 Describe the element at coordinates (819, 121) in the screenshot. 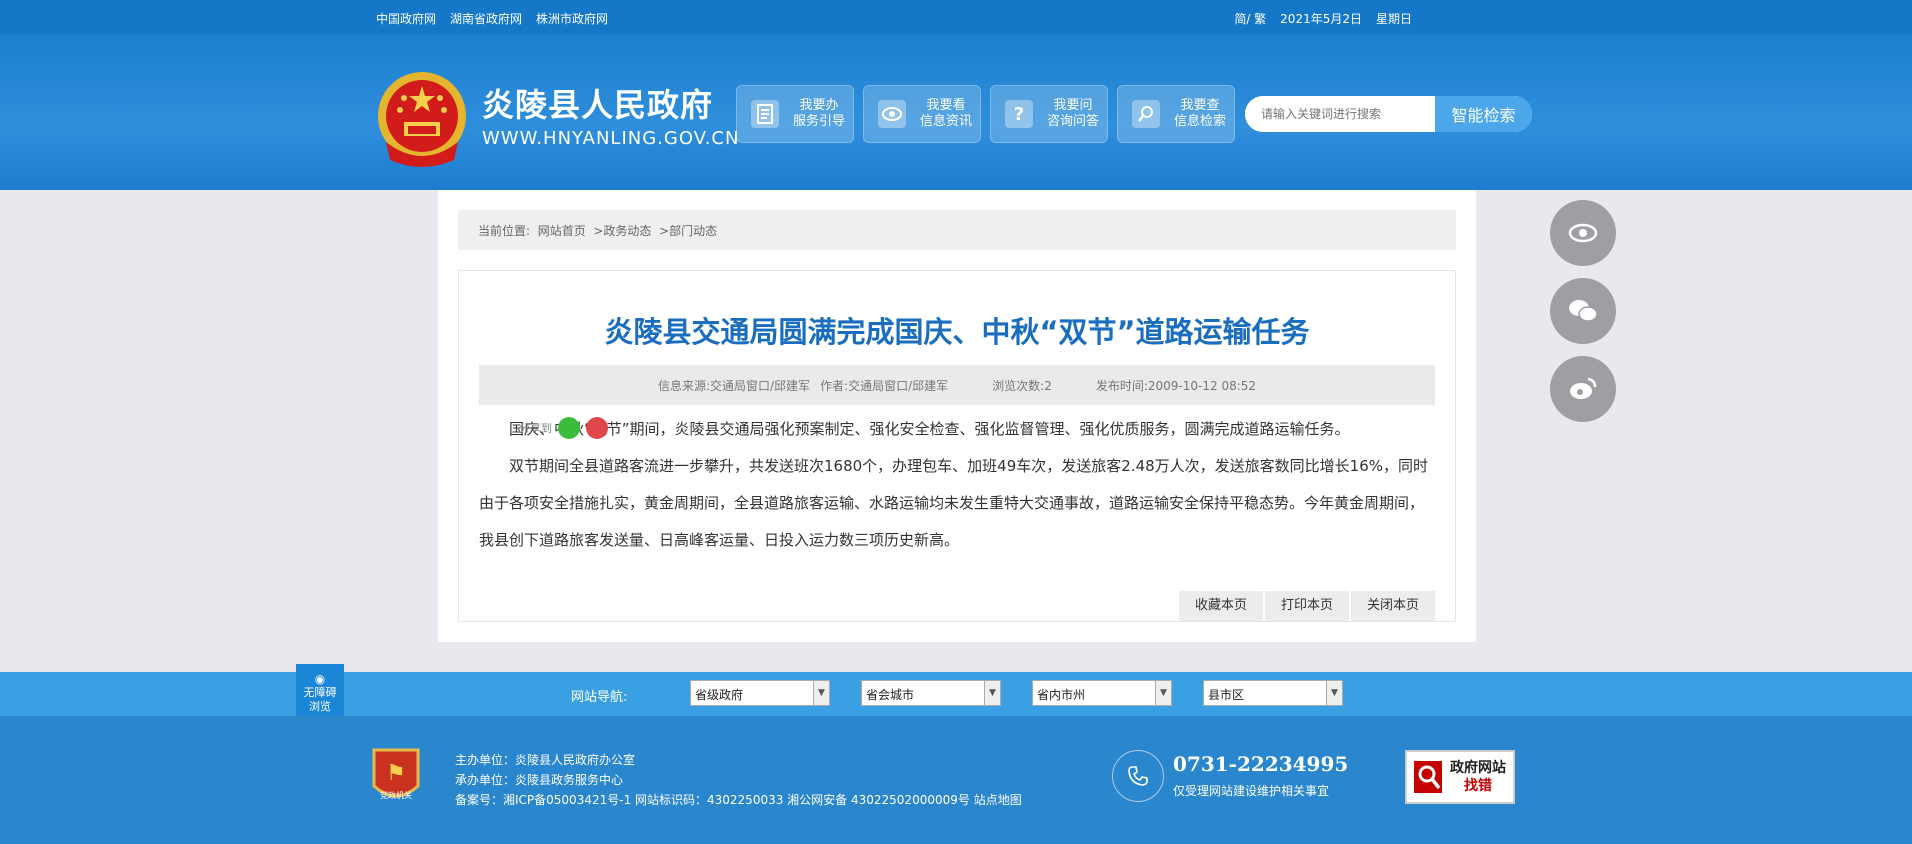

I see `qbtn-line2: 服务引导` at that location.